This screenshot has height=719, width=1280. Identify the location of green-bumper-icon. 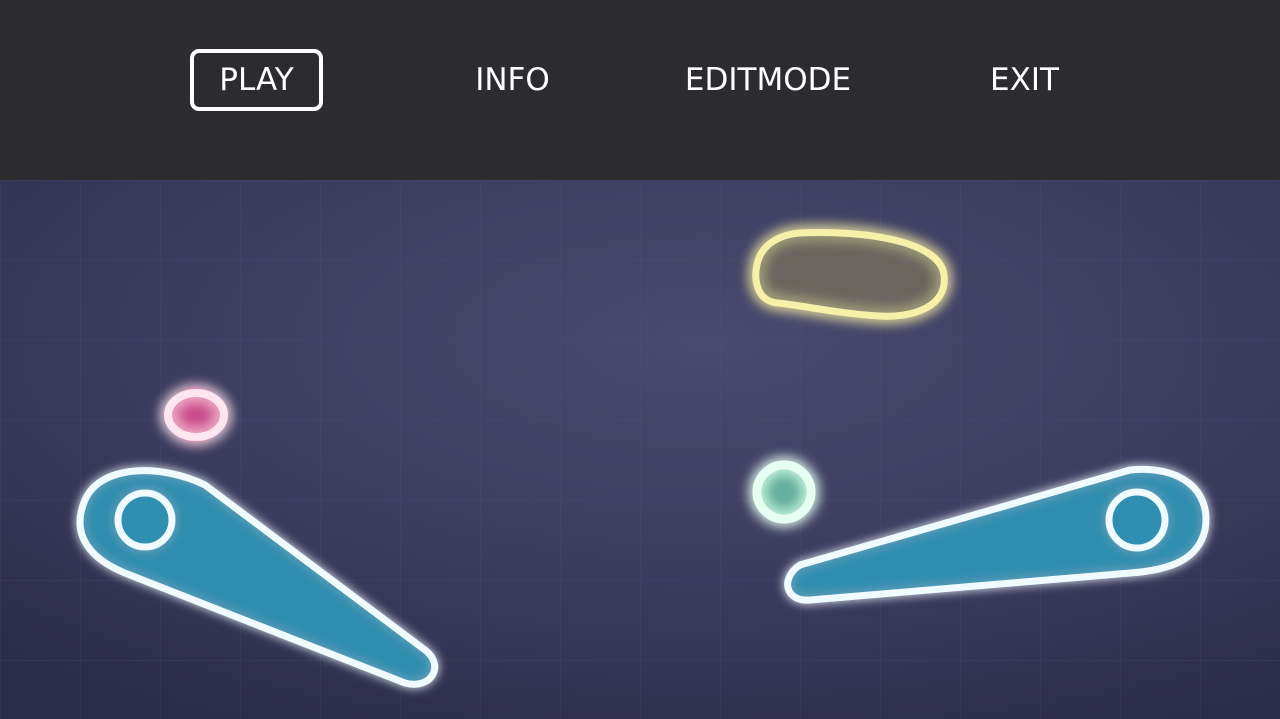
(784, 492).